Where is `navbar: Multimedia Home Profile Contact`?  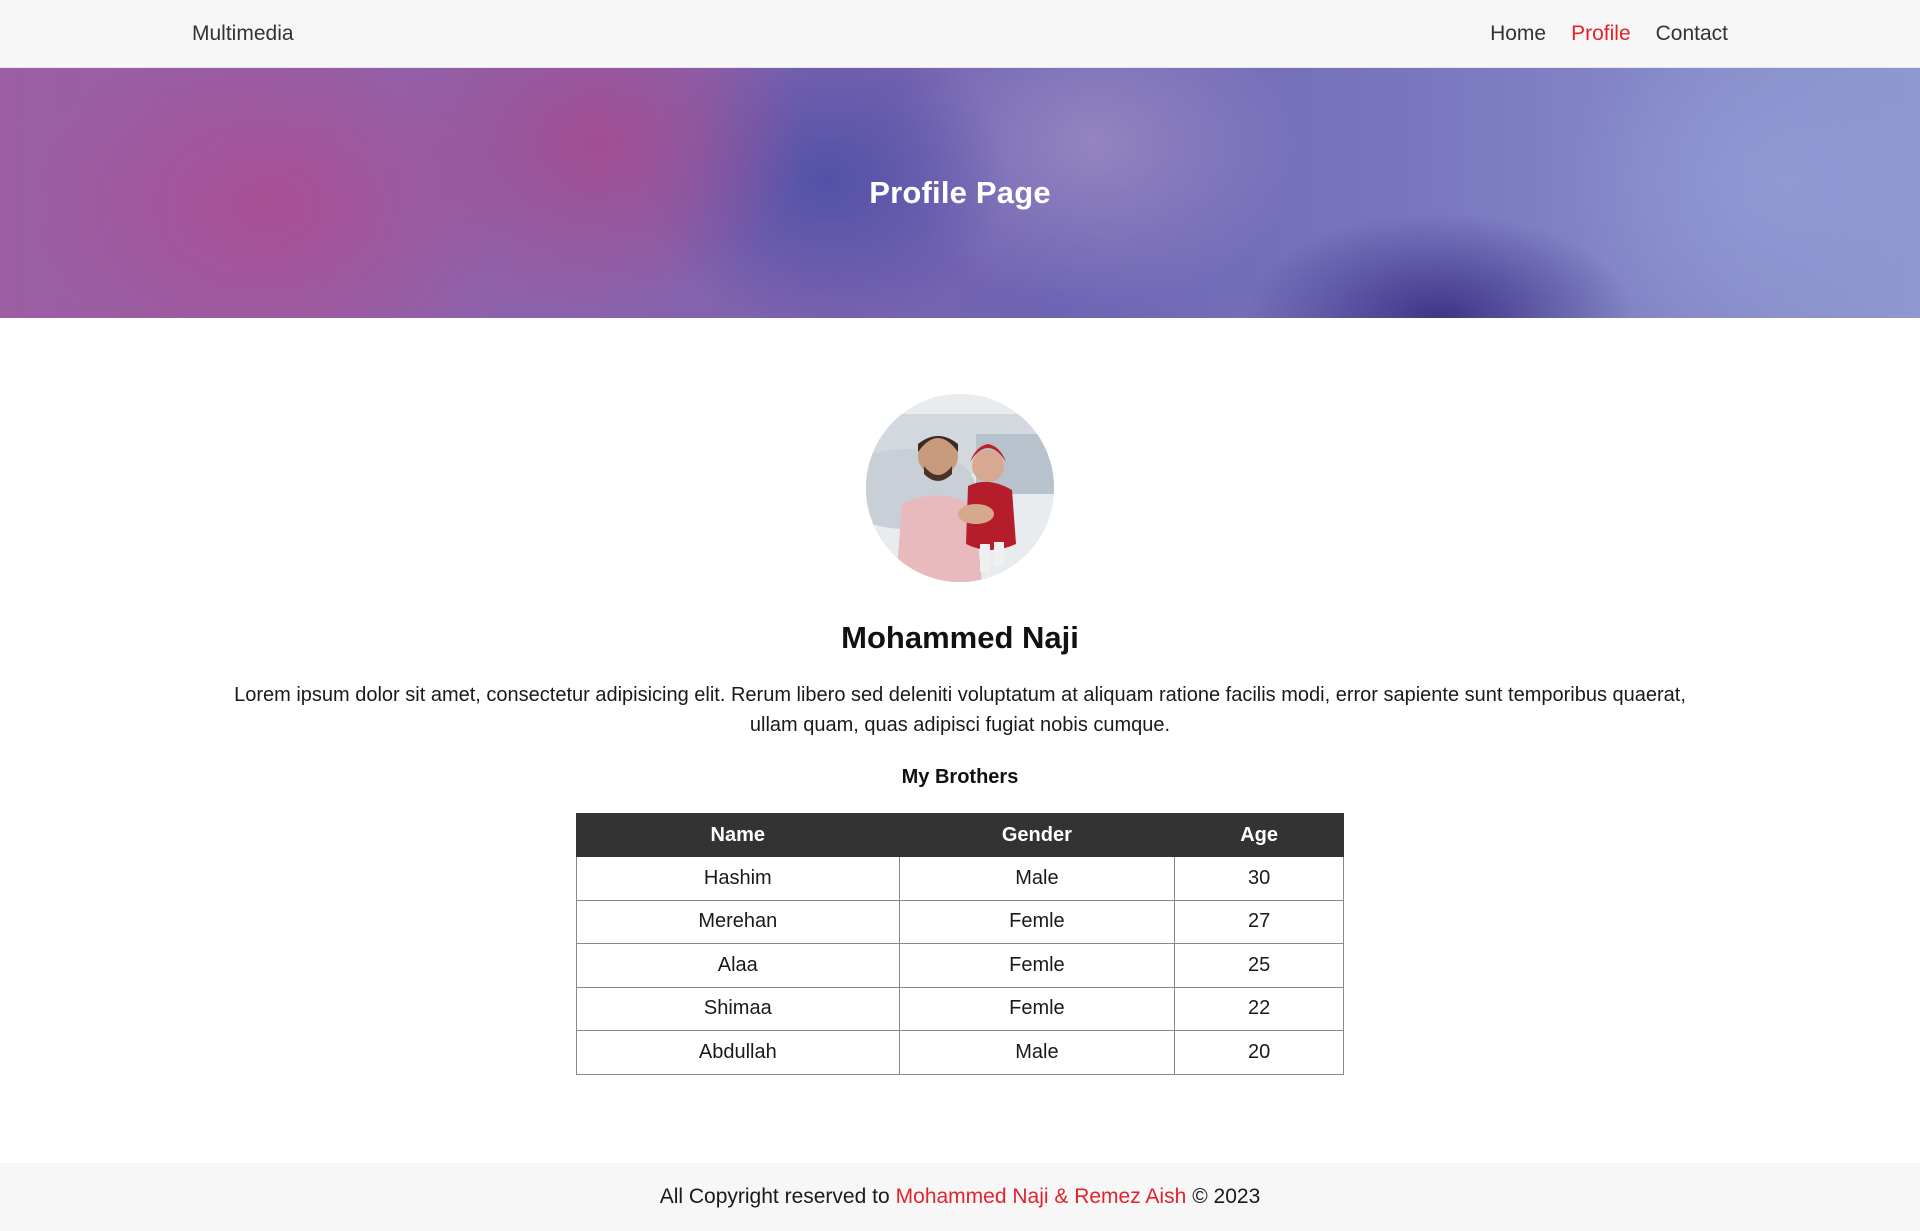 navbar: Multimedia Home Profile Contact is located at coordinates (960, 34).